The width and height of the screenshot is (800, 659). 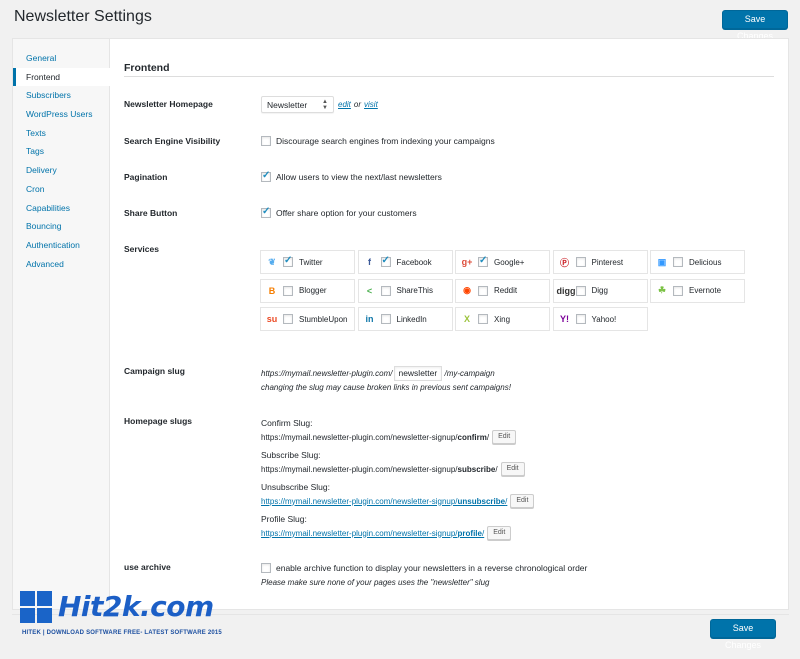 What do you see at coordinates (61, 208) in the screenshot?
I see `sidebar-item-capabilities: Capabilities` at bounding box center [61, 208].